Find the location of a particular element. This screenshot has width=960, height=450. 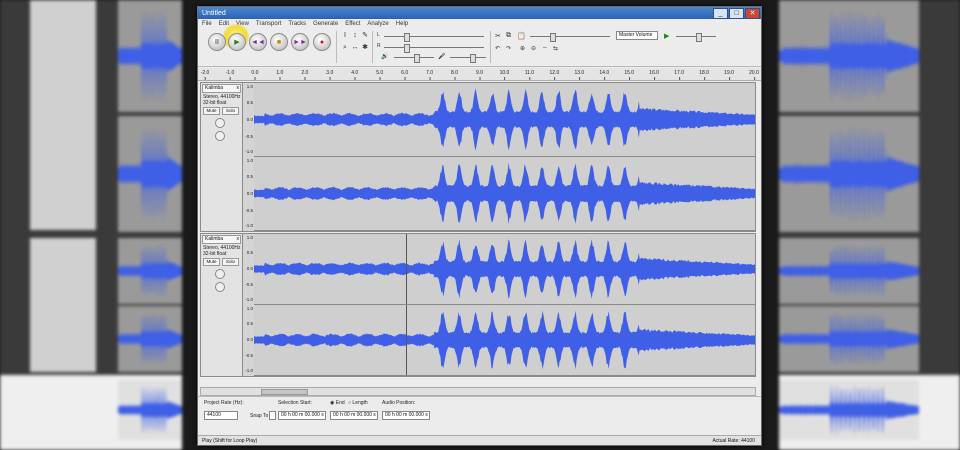

track-2-left-waveform is located at coordinates (504, 269).